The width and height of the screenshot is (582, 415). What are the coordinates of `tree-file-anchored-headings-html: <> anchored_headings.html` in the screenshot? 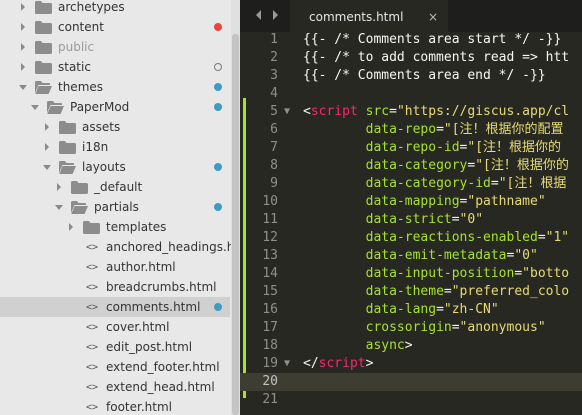 It's located at (120, 247).